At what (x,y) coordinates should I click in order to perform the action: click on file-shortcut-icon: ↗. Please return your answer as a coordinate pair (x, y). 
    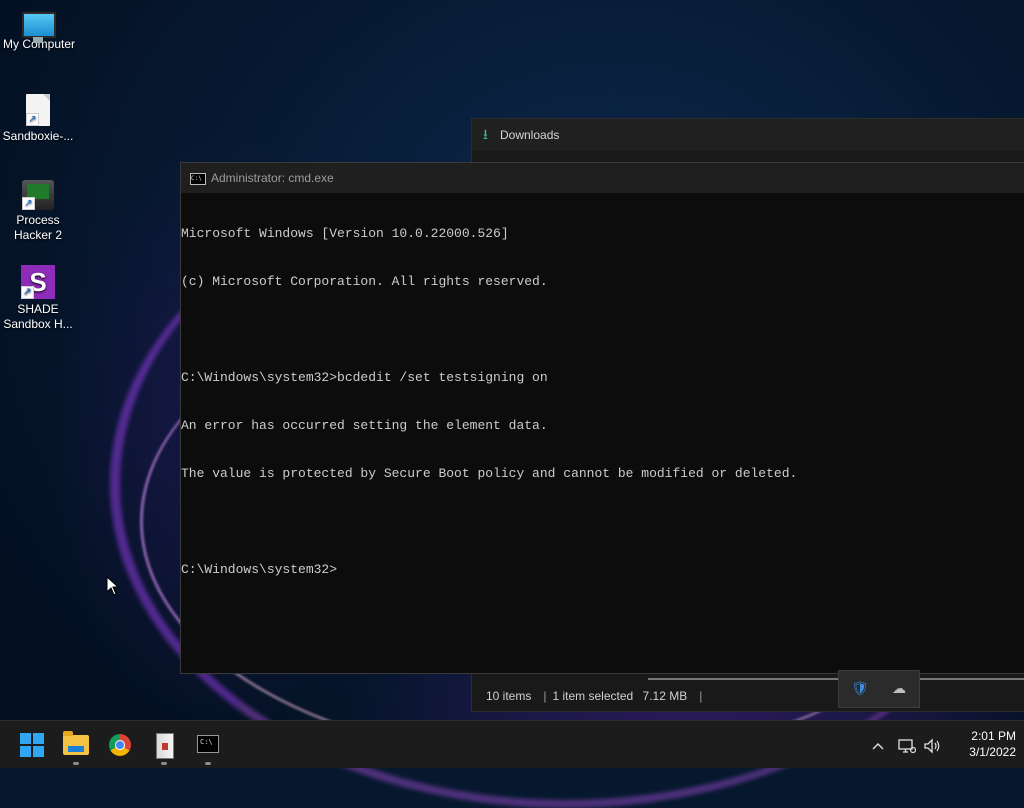
    Looking at the image, I should click on (38, 110).